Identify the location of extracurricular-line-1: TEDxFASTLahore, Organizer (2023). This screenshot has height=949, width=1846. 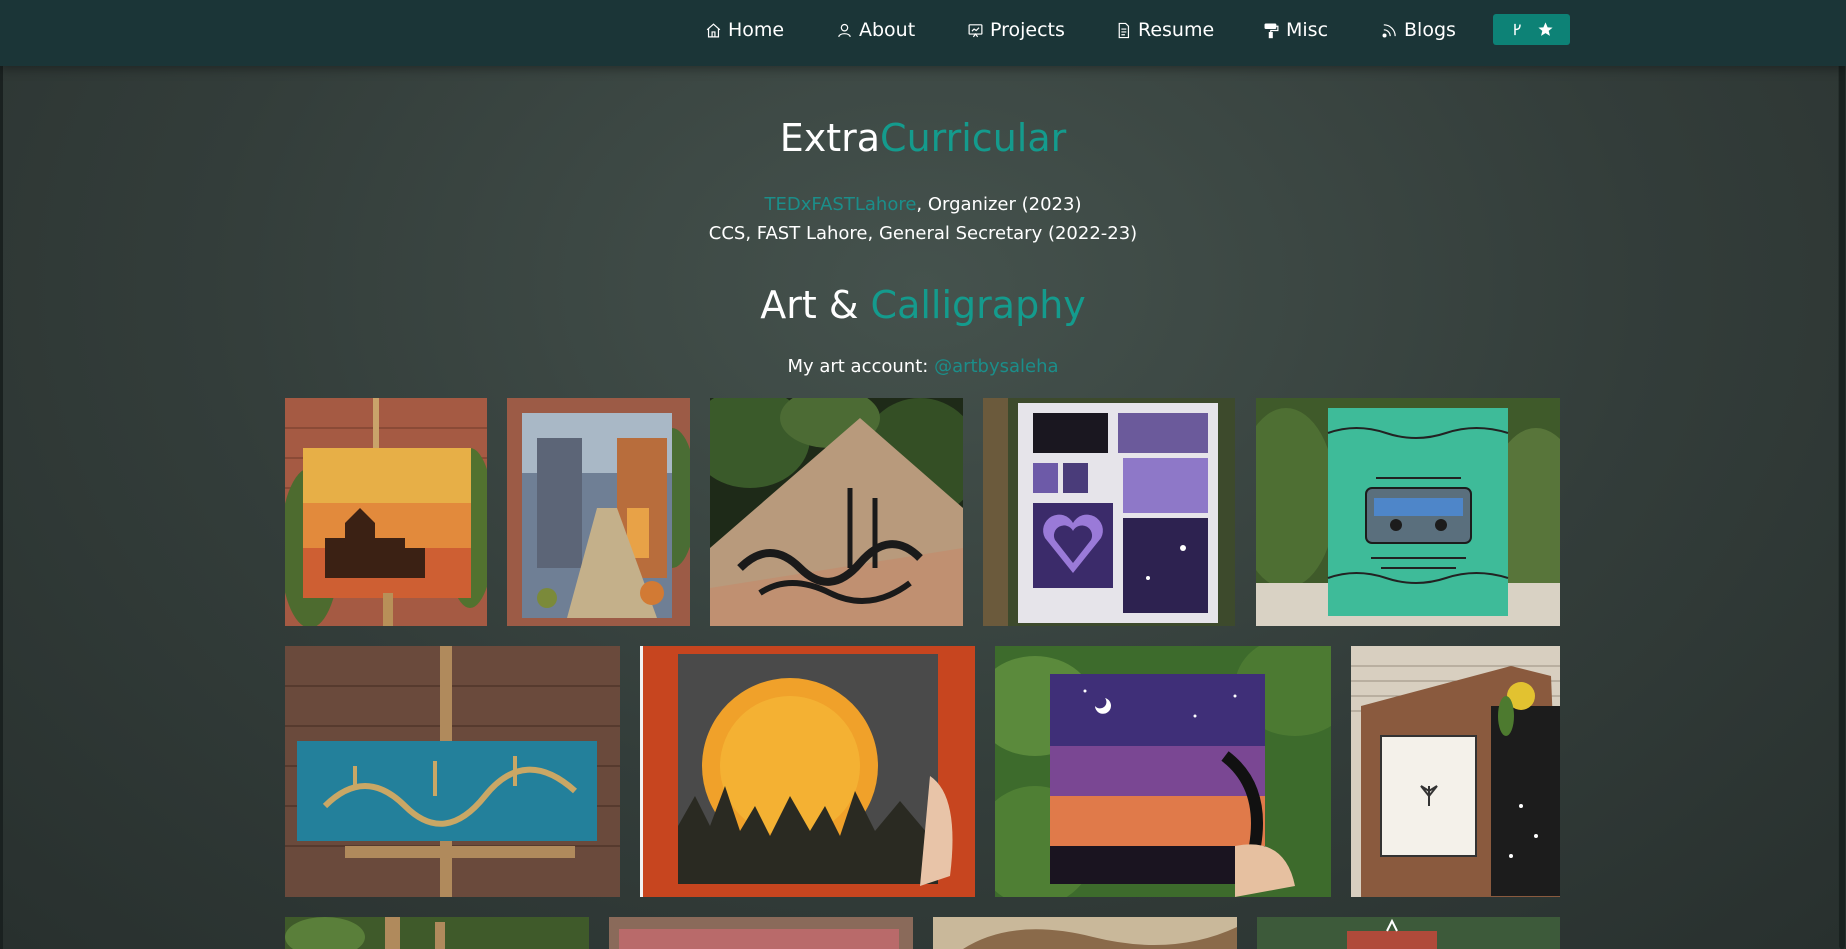
(923, 204).